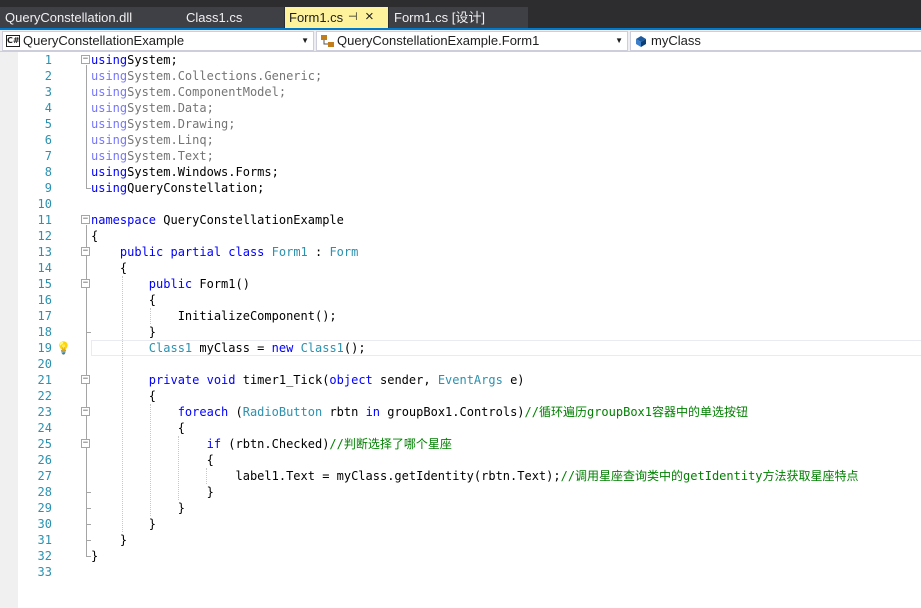 The height and width of the screenshot is (608, 921). Describe the element at coordinates (196, 188) in the screenshot. I see `code-token: QueryConstellation;` at that location.